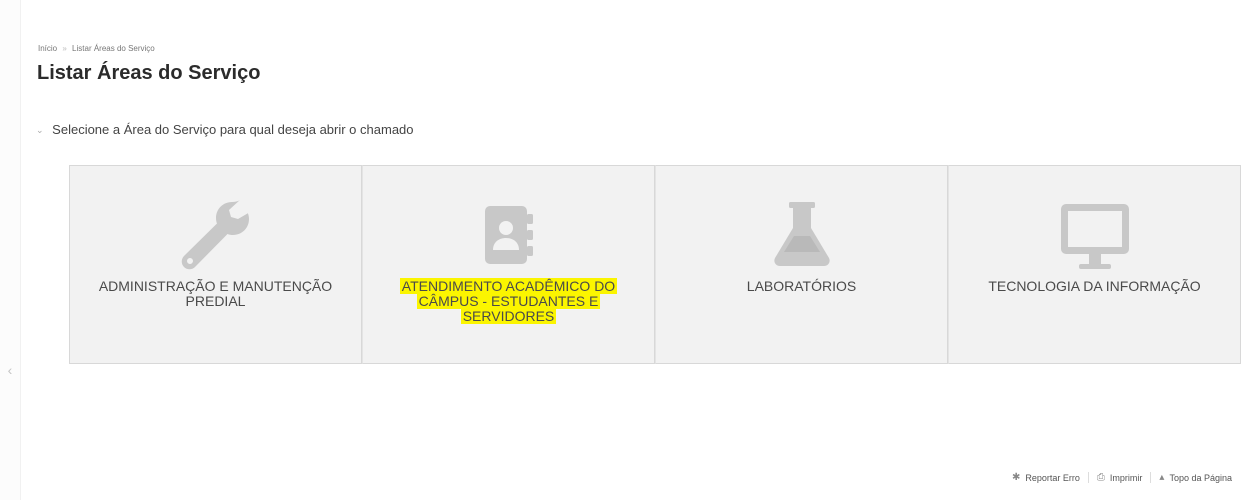 The height and width of the screenshot is (500, 1244). I want to click on breadcrumb-current: Listar Áreas do Serviço, so click(113, 48).